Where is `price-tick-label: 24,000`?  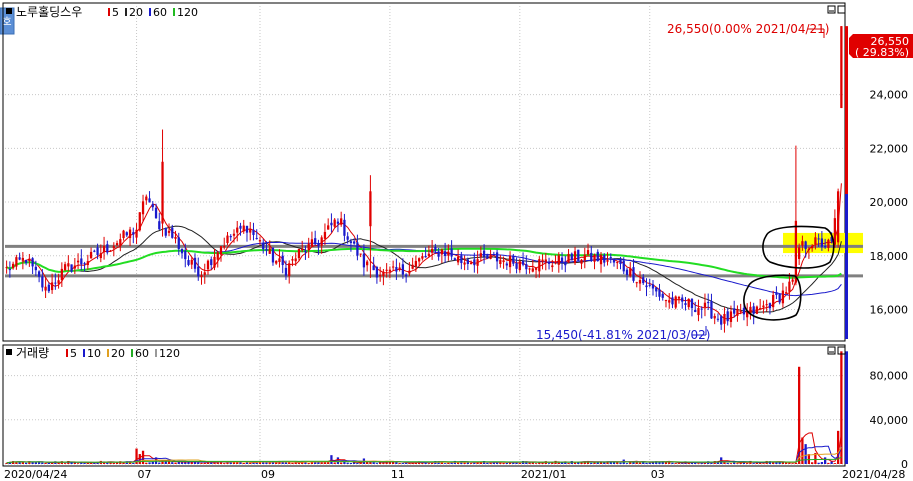
price-tick-label: 24,000 is located at coordinates (889, 95).